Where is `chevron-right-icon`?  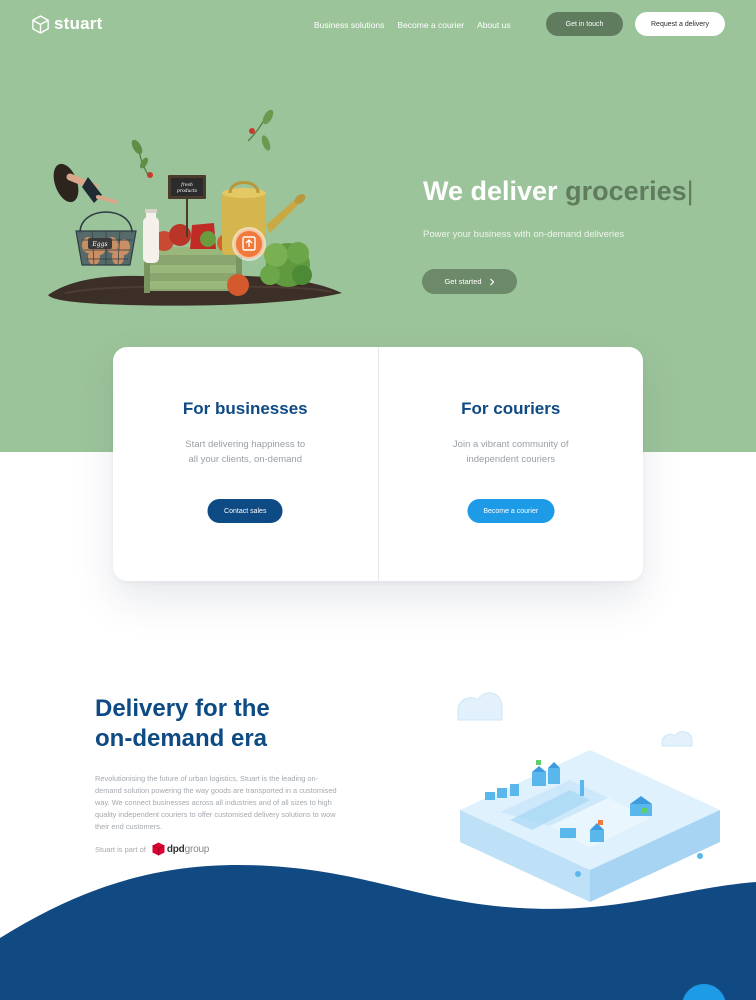 chevron-right-icon is located at coordinates (491, 281).